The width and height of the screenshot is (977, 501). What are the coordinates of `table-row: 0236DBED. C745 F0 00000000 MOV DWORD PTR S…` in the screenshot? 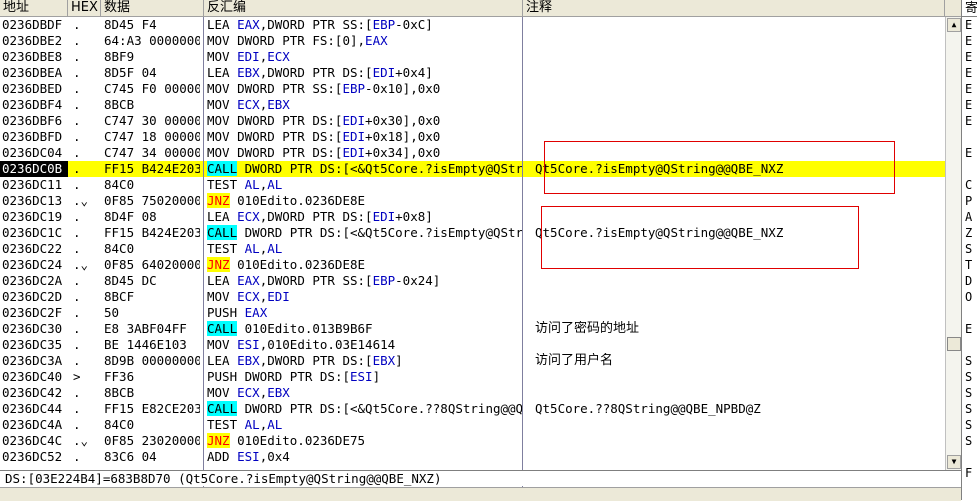 It's located at (472, 89).